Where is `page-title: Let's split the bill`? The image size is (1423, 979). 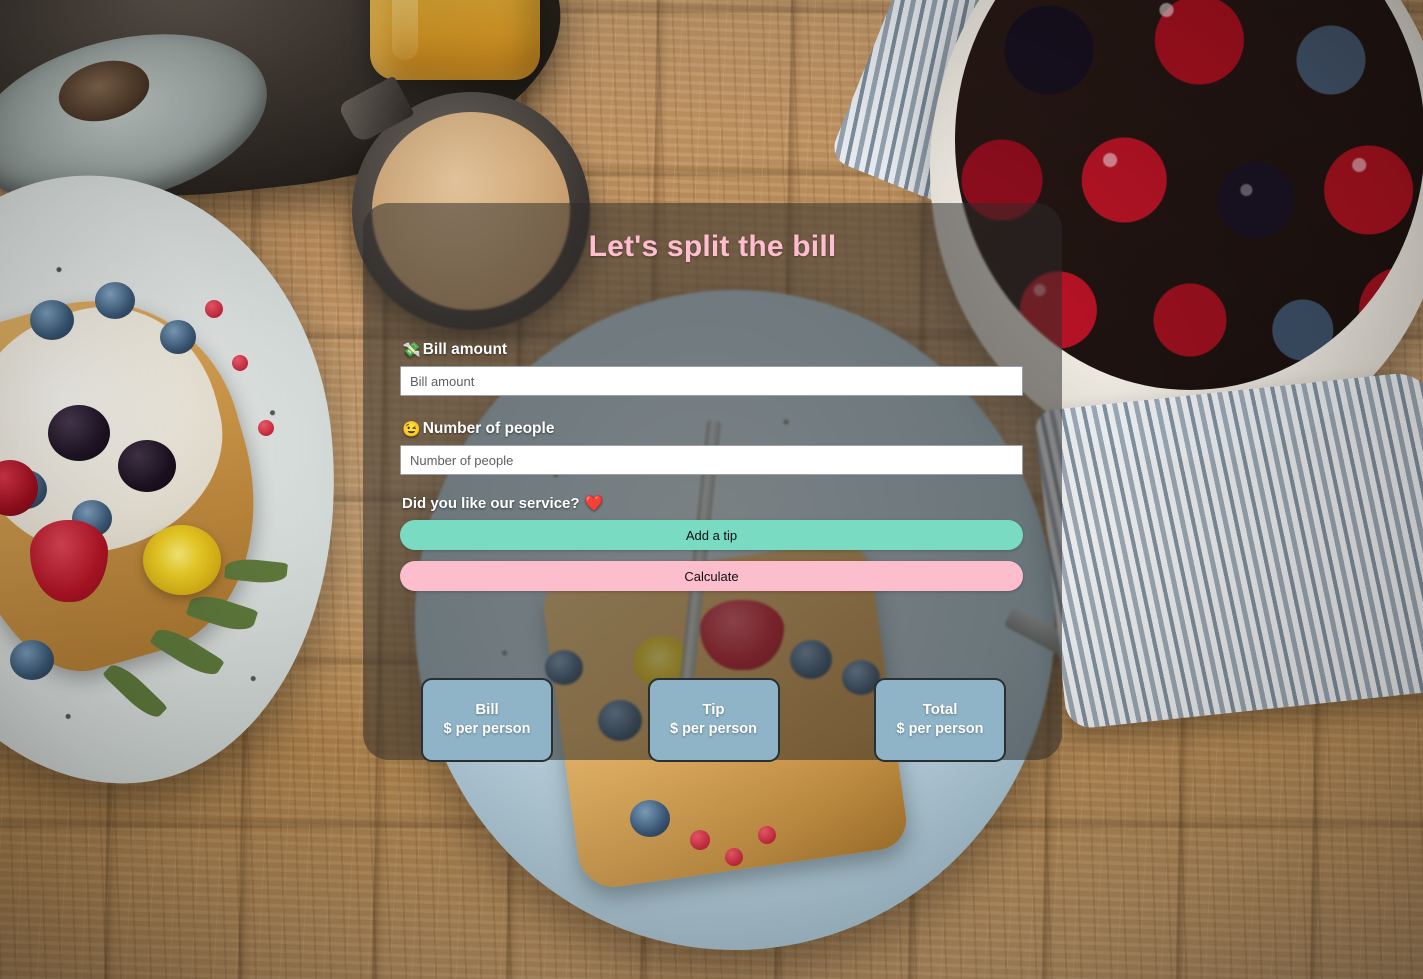
page-title: Let's split the bill is located at coordinates (712, 246).